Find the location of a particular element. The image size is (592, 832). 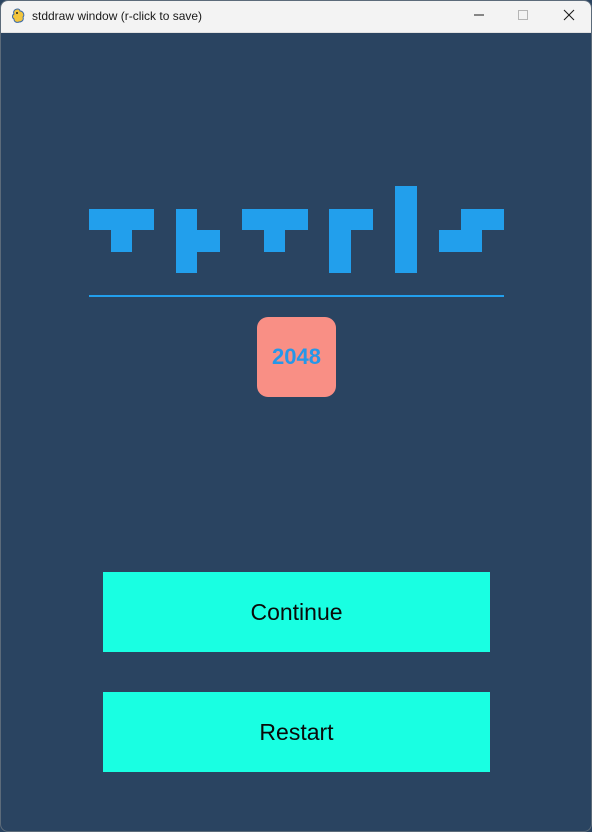

continue-button-label: Continue is located at coordinates (296, 611).